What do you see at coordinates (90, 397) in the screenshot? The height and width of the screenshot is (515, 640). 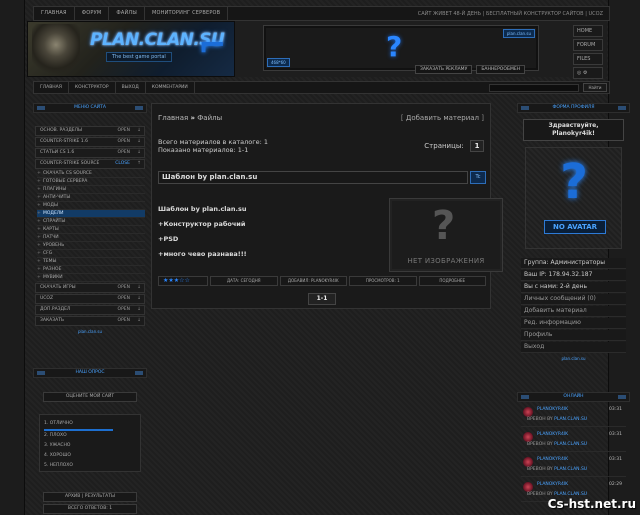 I see `rate-site-button: Оцените мой сайт` at bounding box center [90, 397].